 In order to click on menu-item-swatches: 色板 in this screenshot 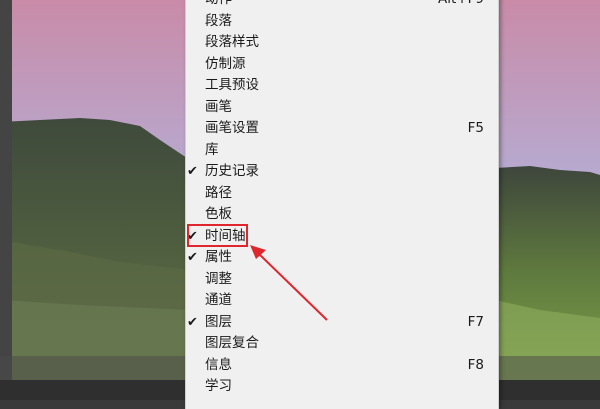, I will do `click(342, 215)`.